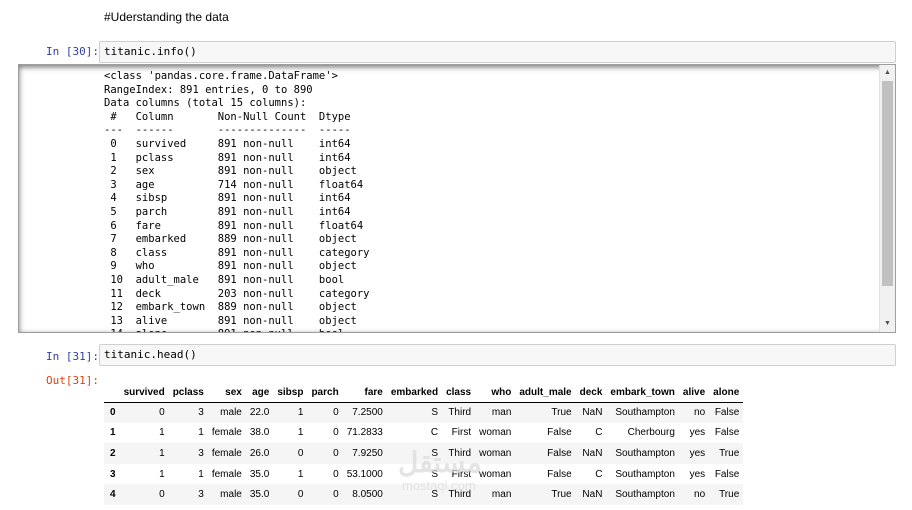 The image size is (912, 510). I want to click on code-input-30: titanic.info(), so click(497, 52).